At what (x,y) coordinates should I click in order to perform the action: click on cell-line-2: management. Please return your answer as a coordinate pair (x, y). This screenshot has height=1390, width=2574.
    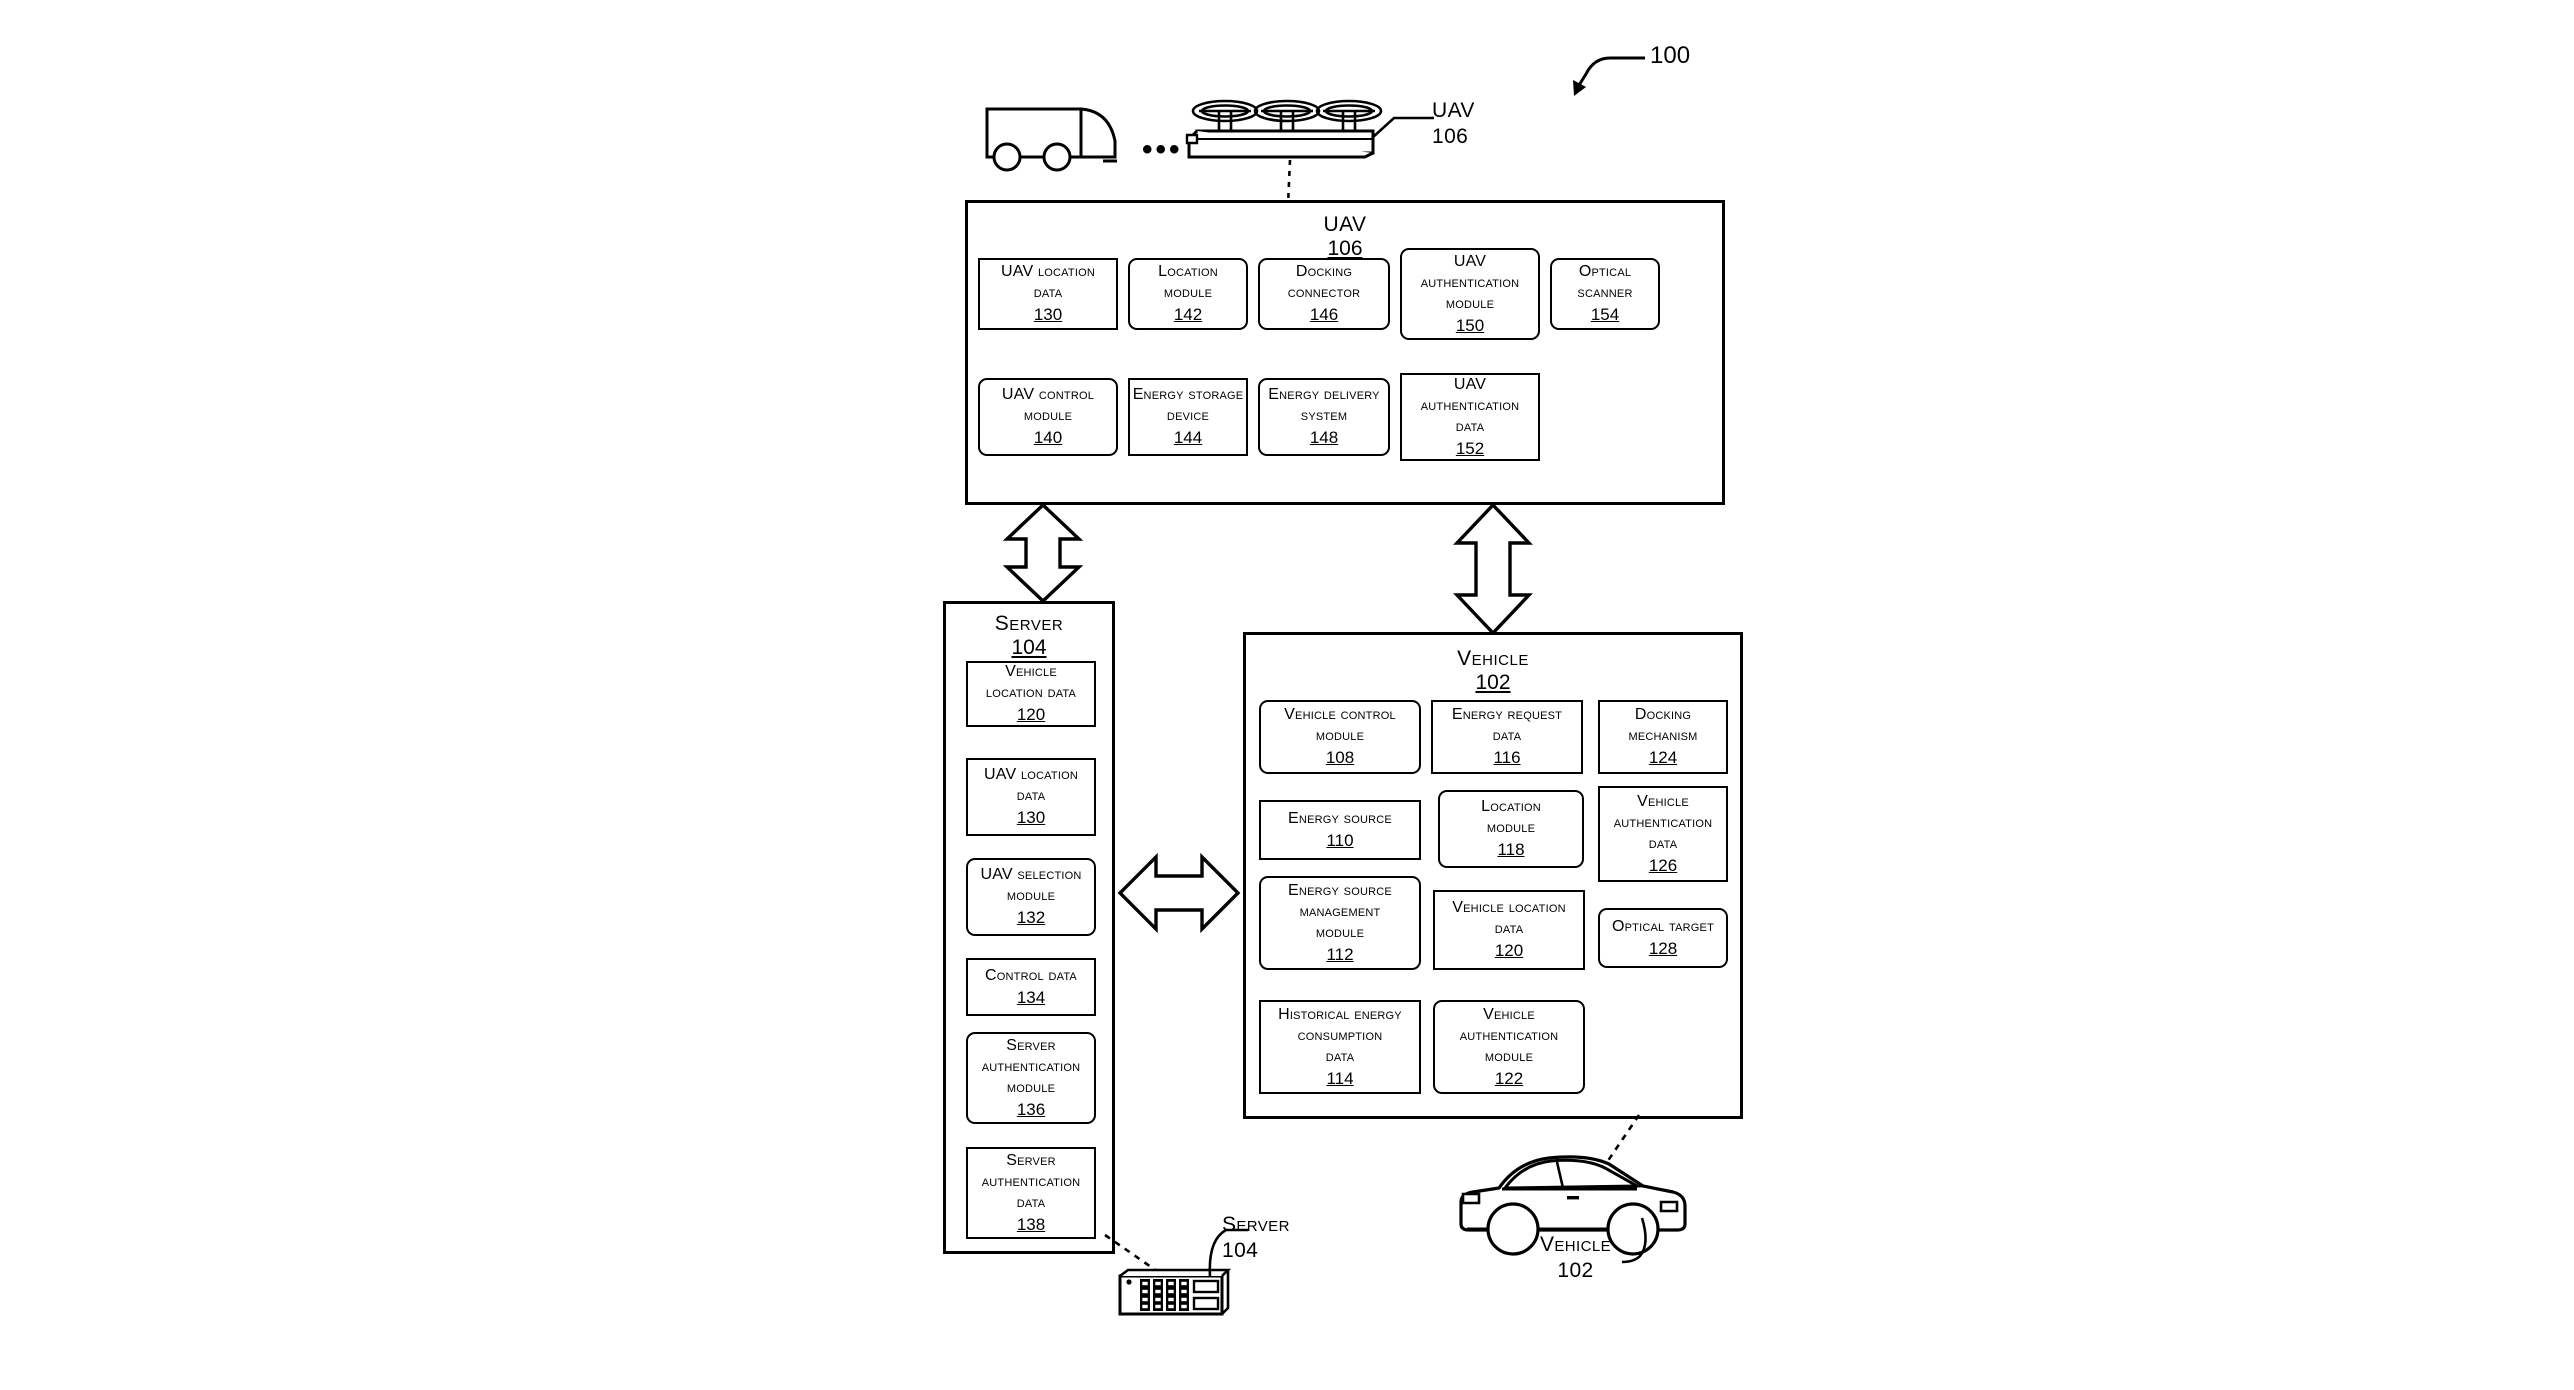
    Looking at the image, I should click on (1340, 911).